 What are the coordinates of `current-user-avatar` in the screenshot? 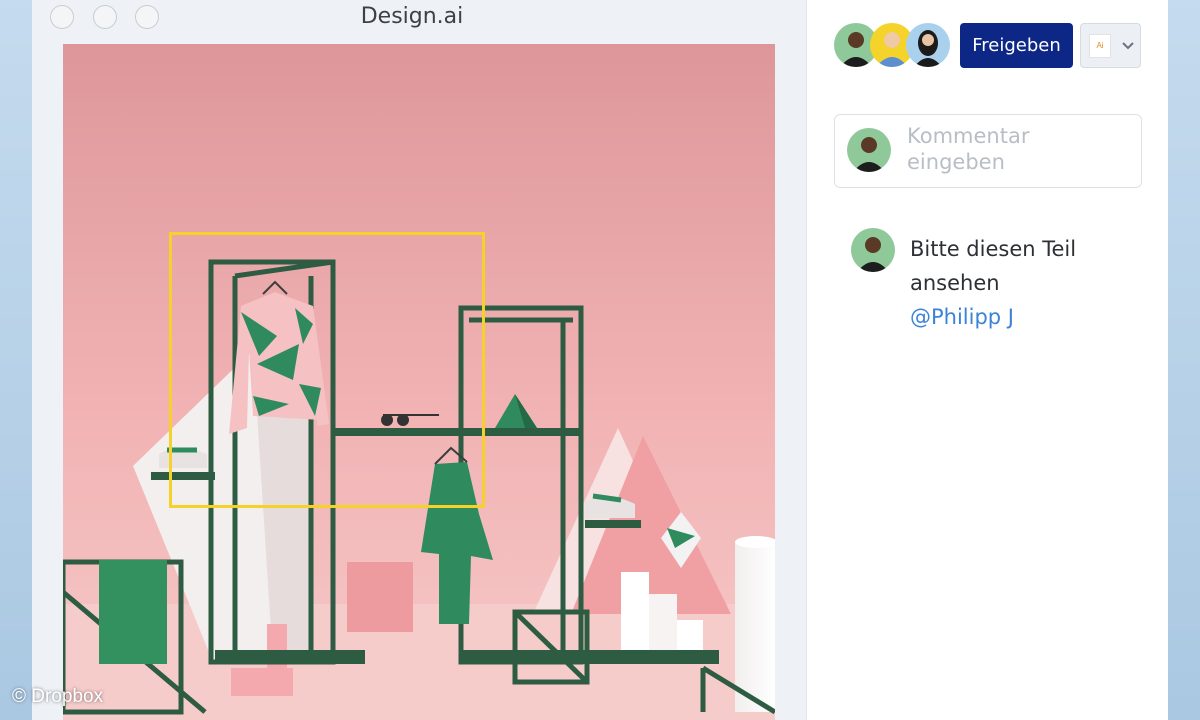 It's located at (869, 150).